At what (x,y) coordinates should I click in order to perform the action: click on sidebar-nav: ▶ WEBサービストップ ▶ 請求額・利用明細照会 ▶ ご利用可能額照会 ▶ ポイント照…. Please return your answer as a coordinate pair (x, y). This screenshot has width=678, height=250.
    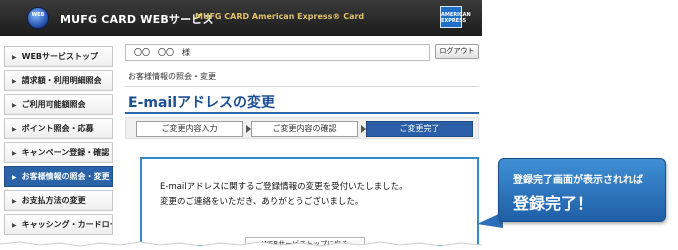
    Looking at the image, I should click on (58, 145).